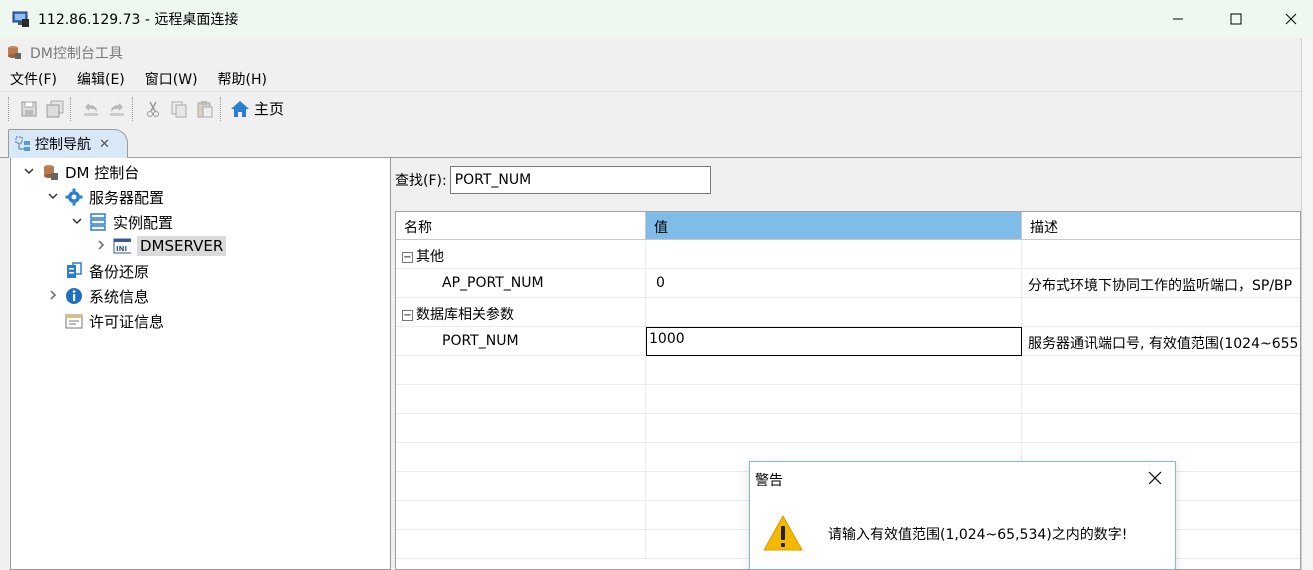  I want to click on toolbar: 主页, so click(650, 108).